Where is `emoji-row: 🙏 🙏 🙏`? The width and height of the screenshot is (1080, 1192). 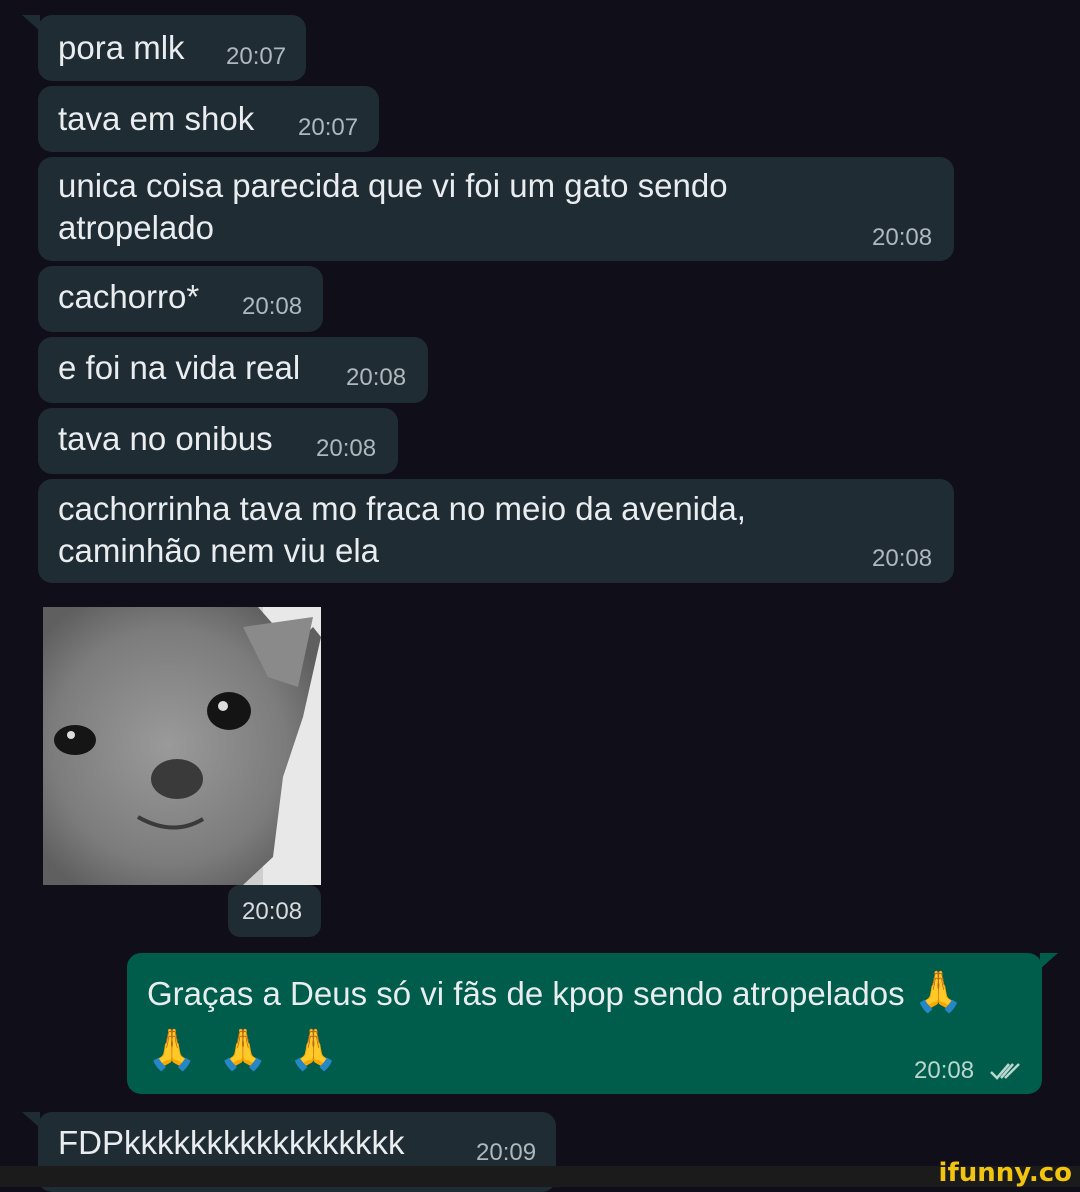
emoji-row: 🙏 🙏 🙏 is located at coordinates (243, 1049).